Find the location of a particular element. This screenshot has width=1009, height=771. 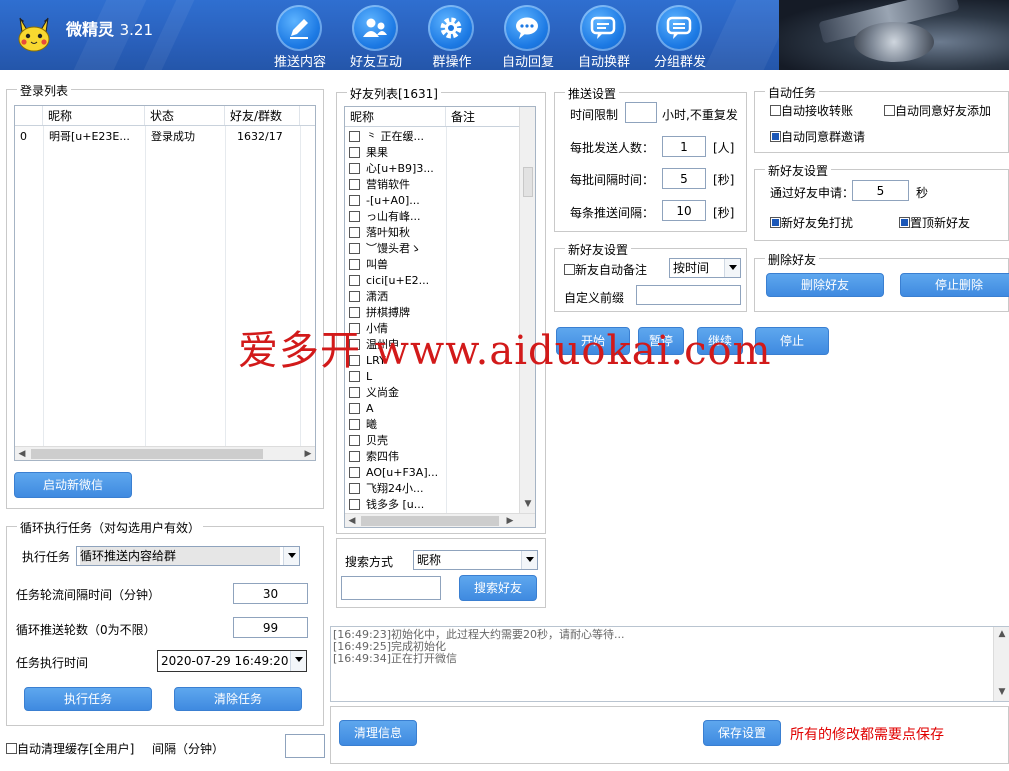

tab-group-broadcast: 分组群发 is located at coordinates (680, 35).